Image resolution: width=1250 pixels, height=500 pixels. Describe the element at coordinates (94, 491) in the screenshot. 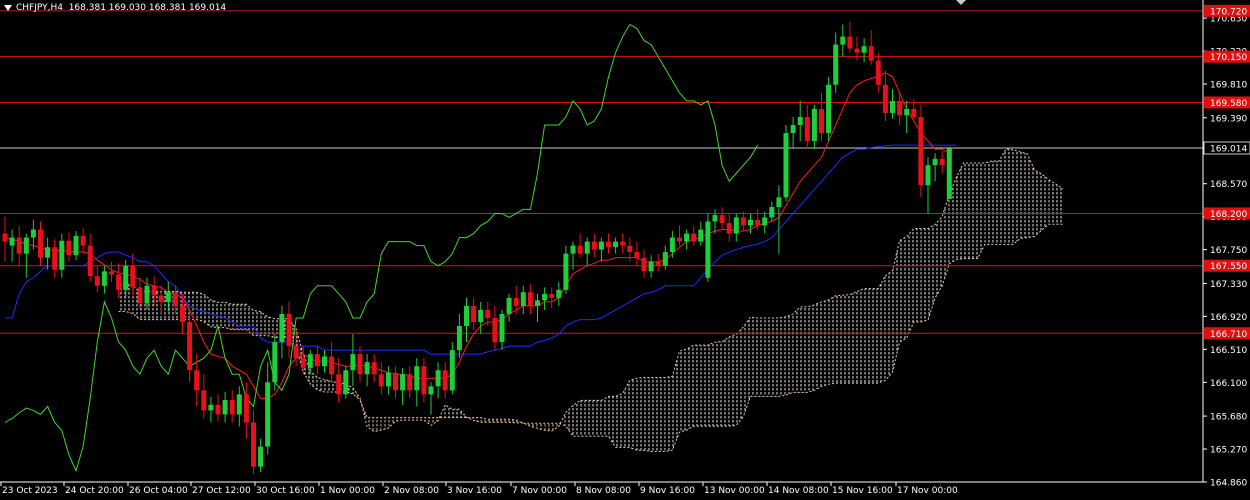

I see `time-tick-label: 24 Oct 20:00` at that location.